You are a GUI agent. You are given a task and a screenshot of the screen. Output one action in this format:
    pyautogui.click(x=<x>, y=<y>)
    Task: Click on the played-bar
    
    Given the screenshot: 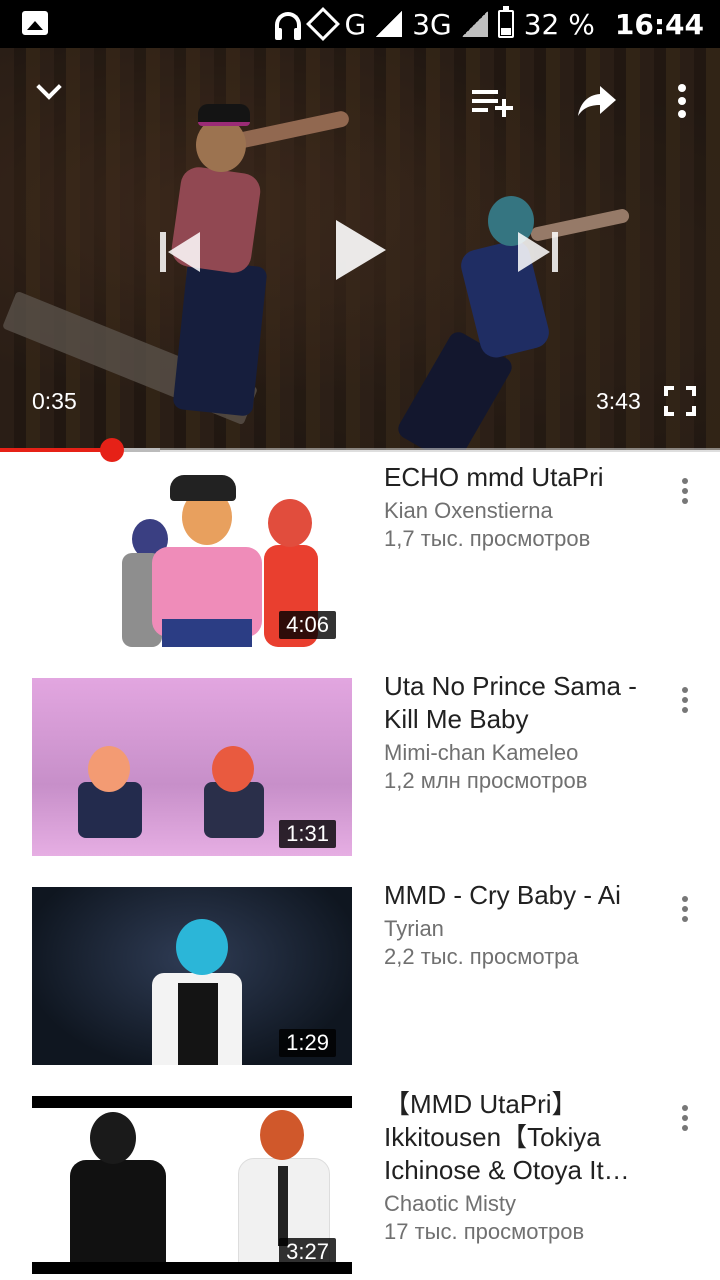 What is the action you would take?
    pyautogui.click(x=56, y=450)
    